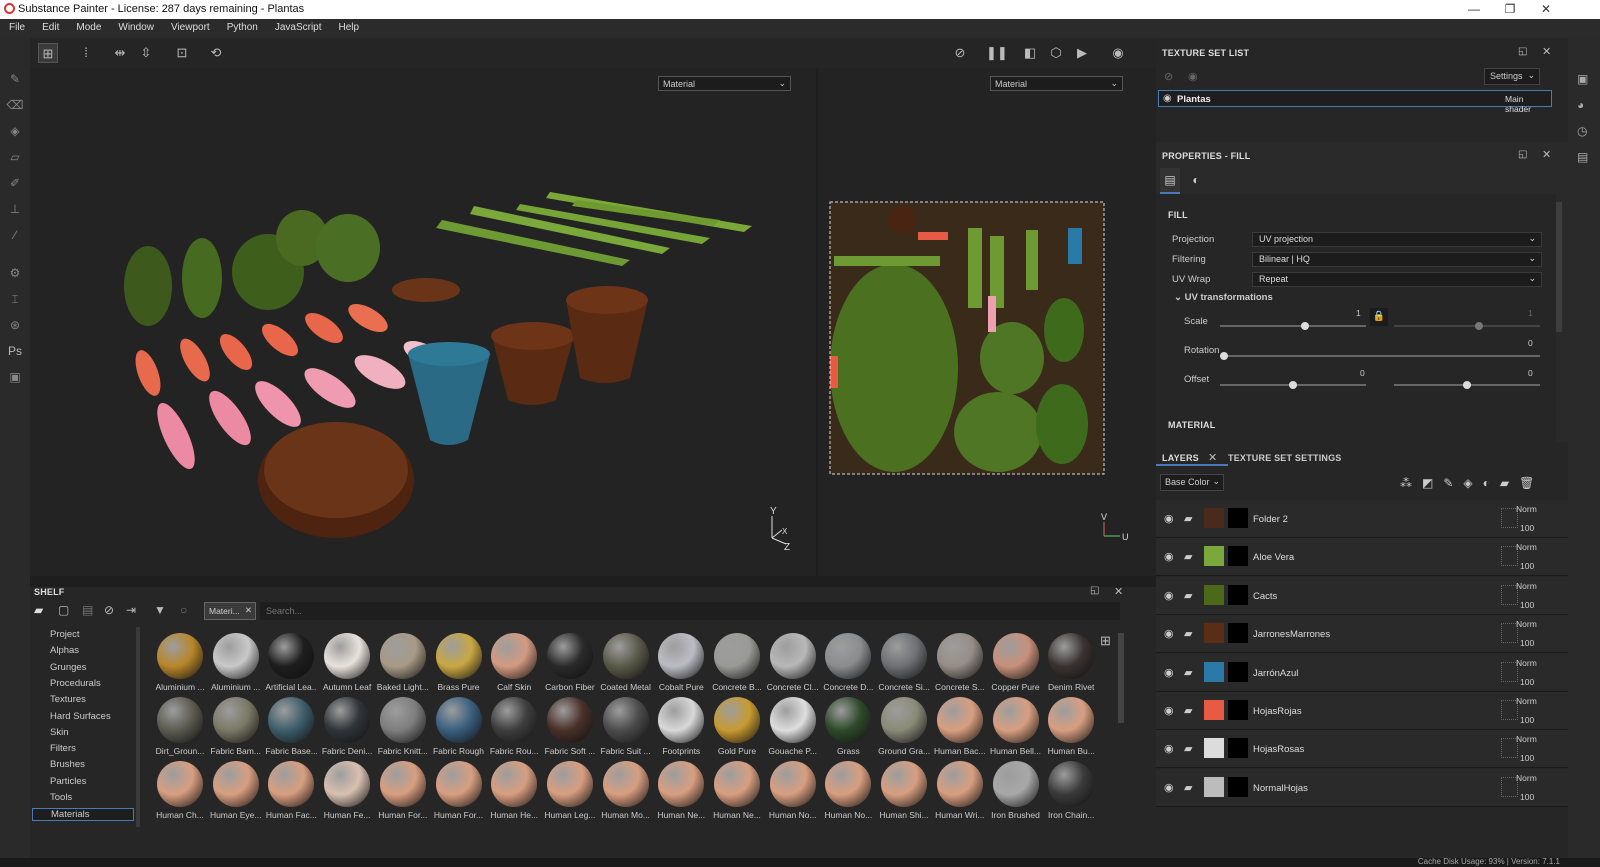 The image size is (1600, 867). I want to click on scale-slider-knob, so click(1305, 326).